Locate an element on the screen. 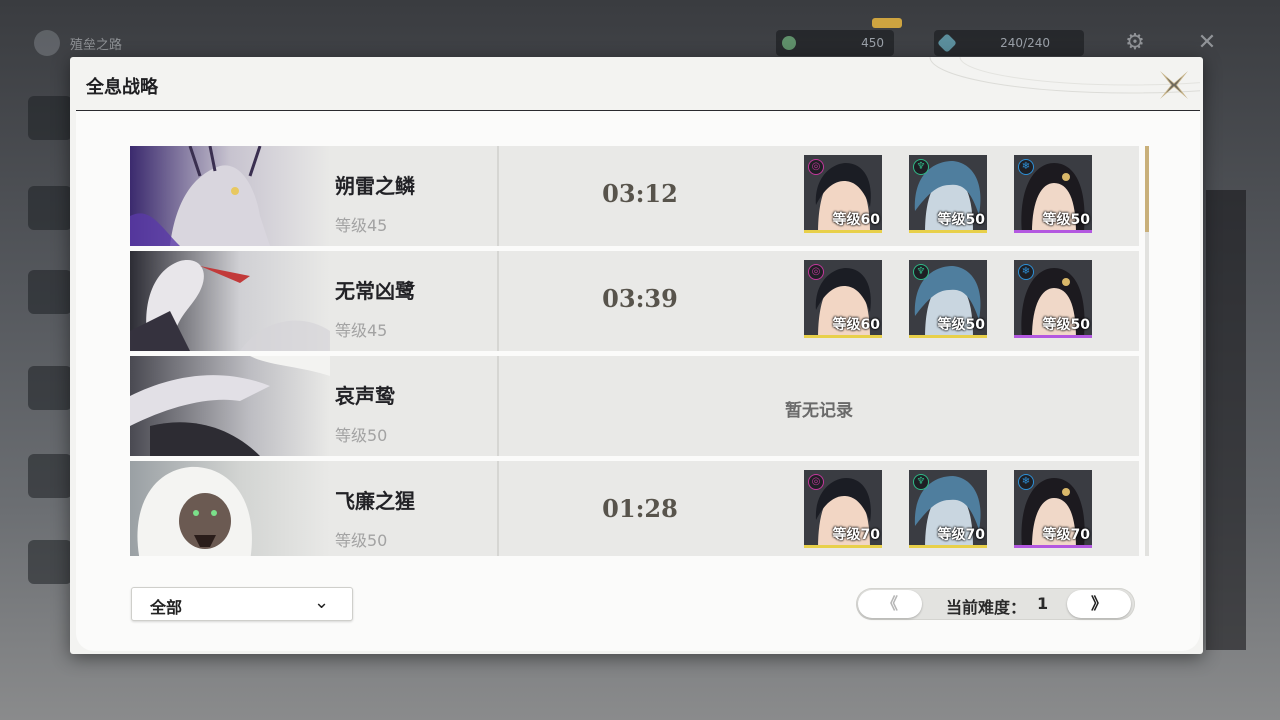  difficulty-value: 1 is located at coordinates (1043, 603).